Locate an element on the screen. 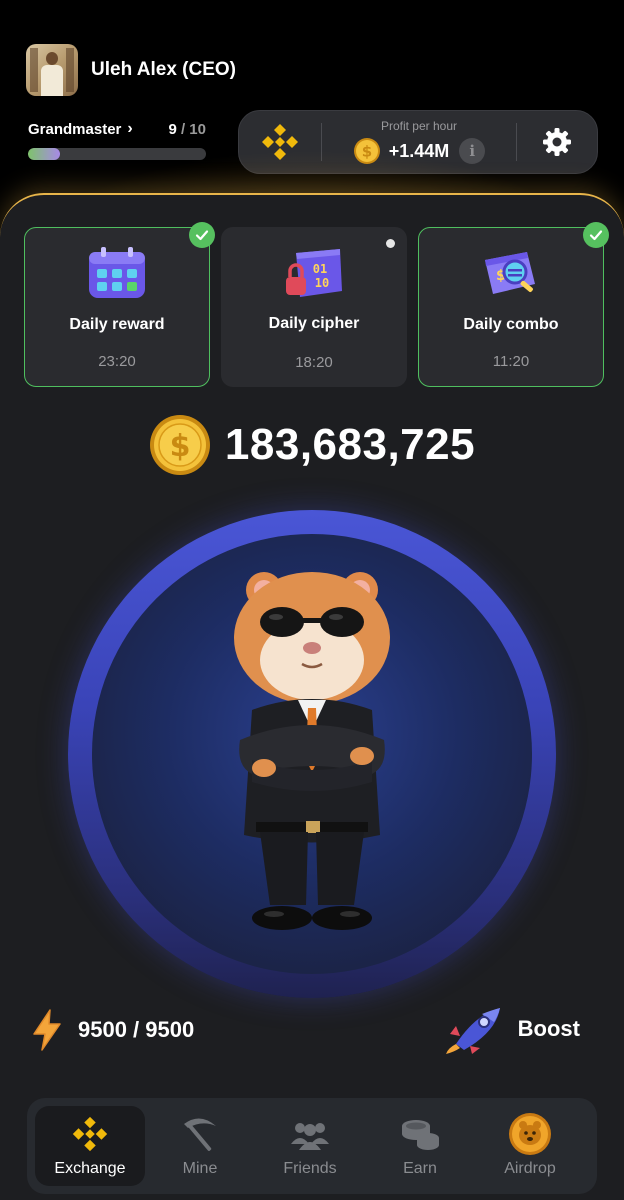 Image resolution: width=624 pixels, height=1200 pixels. daily-combo-timer: 11:20 is located at coordinates (511, 361).